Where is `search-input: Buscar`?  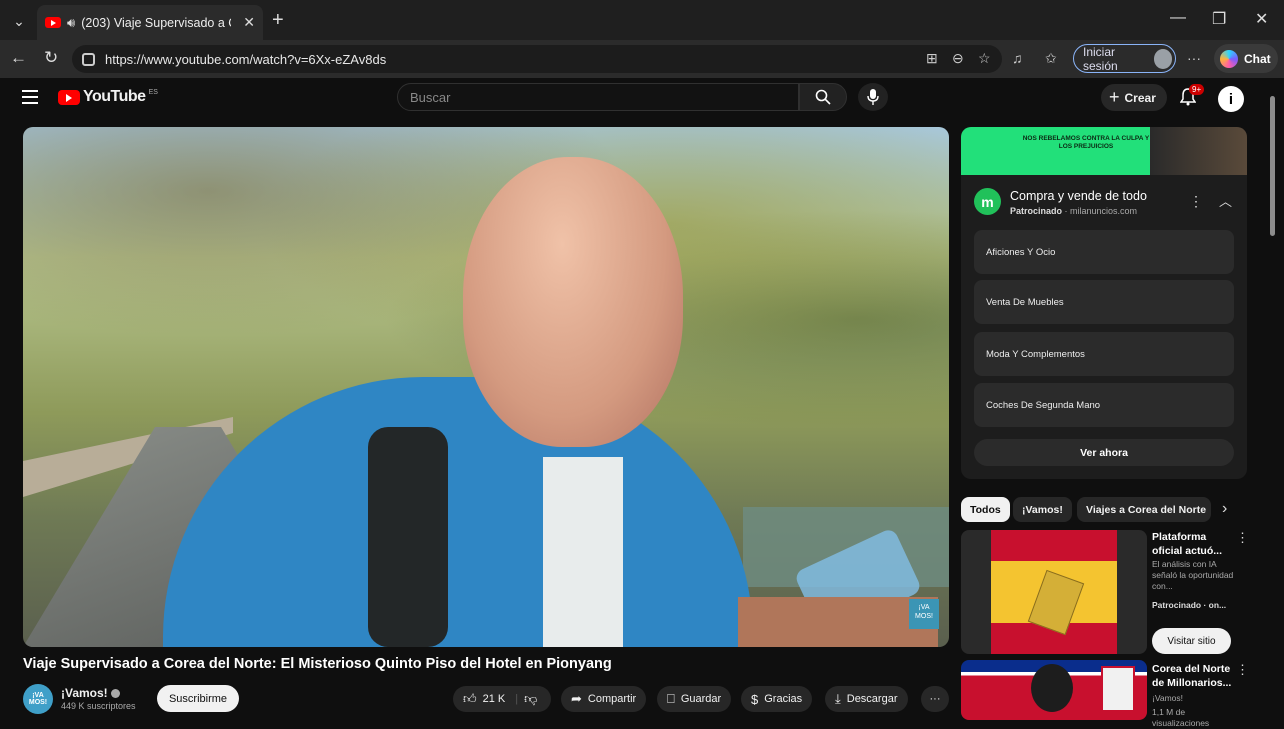 search-input: Buscar is located at coordinates (598, 97).